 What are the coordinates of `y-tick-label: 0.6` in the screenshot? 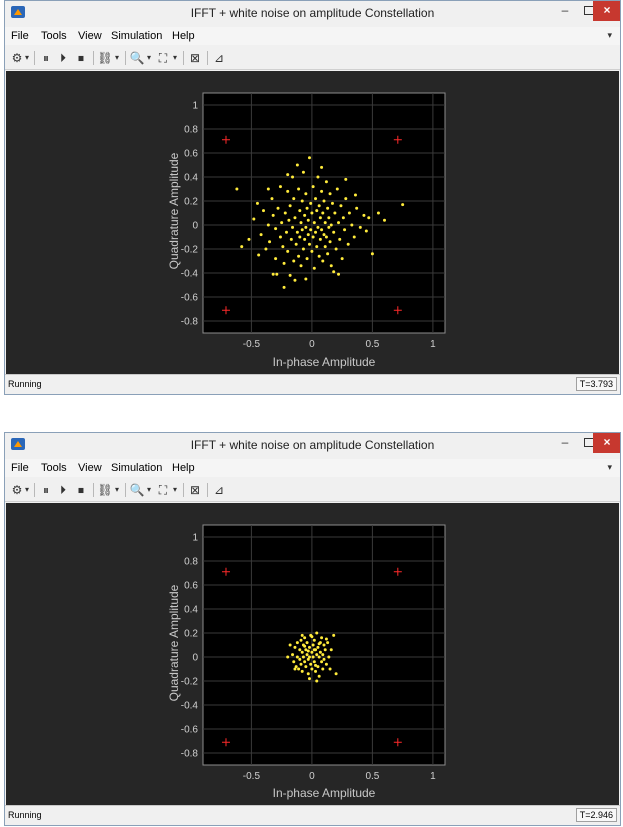 It's located at (191, 154).